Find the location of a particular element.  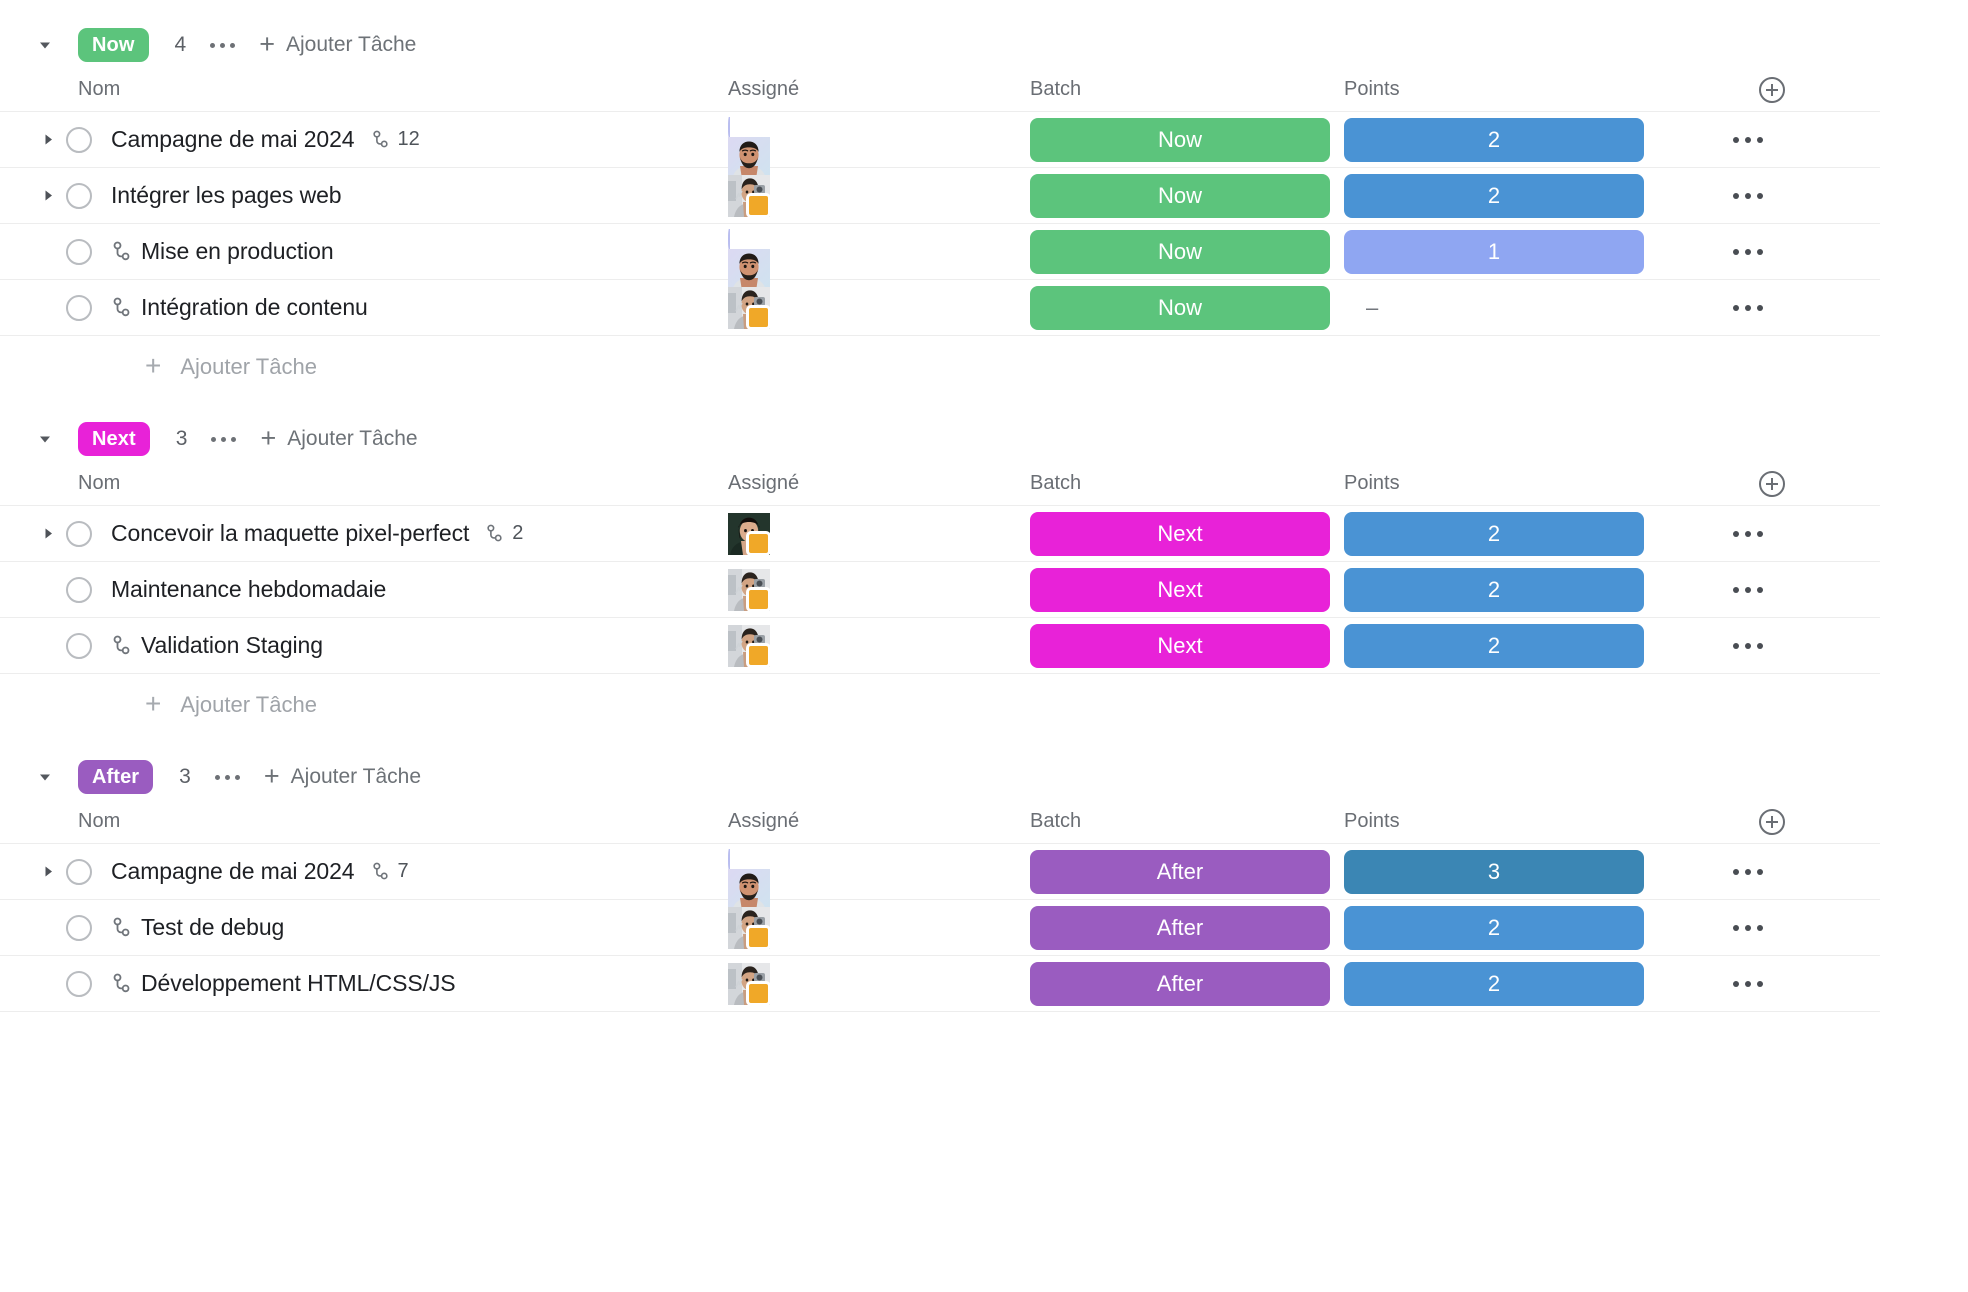

subtask-count-value: 12 is located at coordinates (408, 139).